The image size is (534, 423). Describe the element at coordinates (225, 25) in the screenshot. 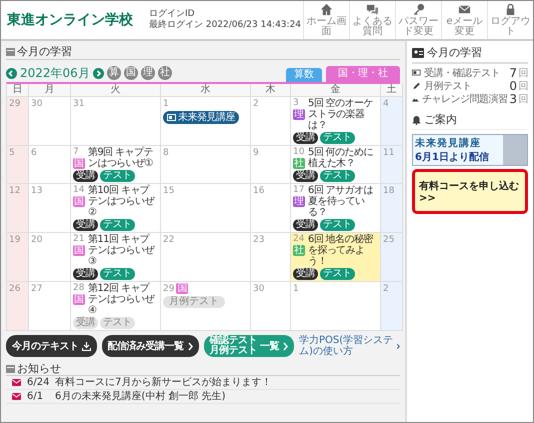

I see `last-login-text: 最終ログイン 2022/06/23 14:43:24` at that location.